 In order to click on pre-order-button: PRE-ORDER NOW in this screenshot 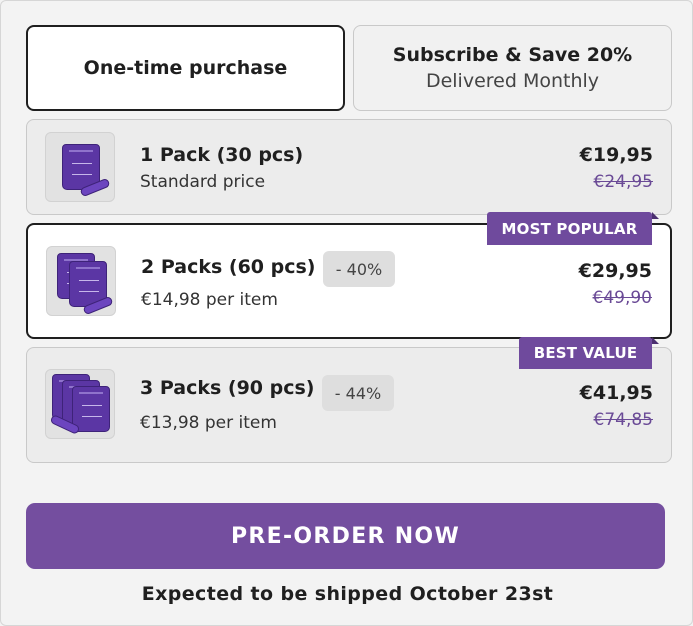, I will do `click(345, 536)`.